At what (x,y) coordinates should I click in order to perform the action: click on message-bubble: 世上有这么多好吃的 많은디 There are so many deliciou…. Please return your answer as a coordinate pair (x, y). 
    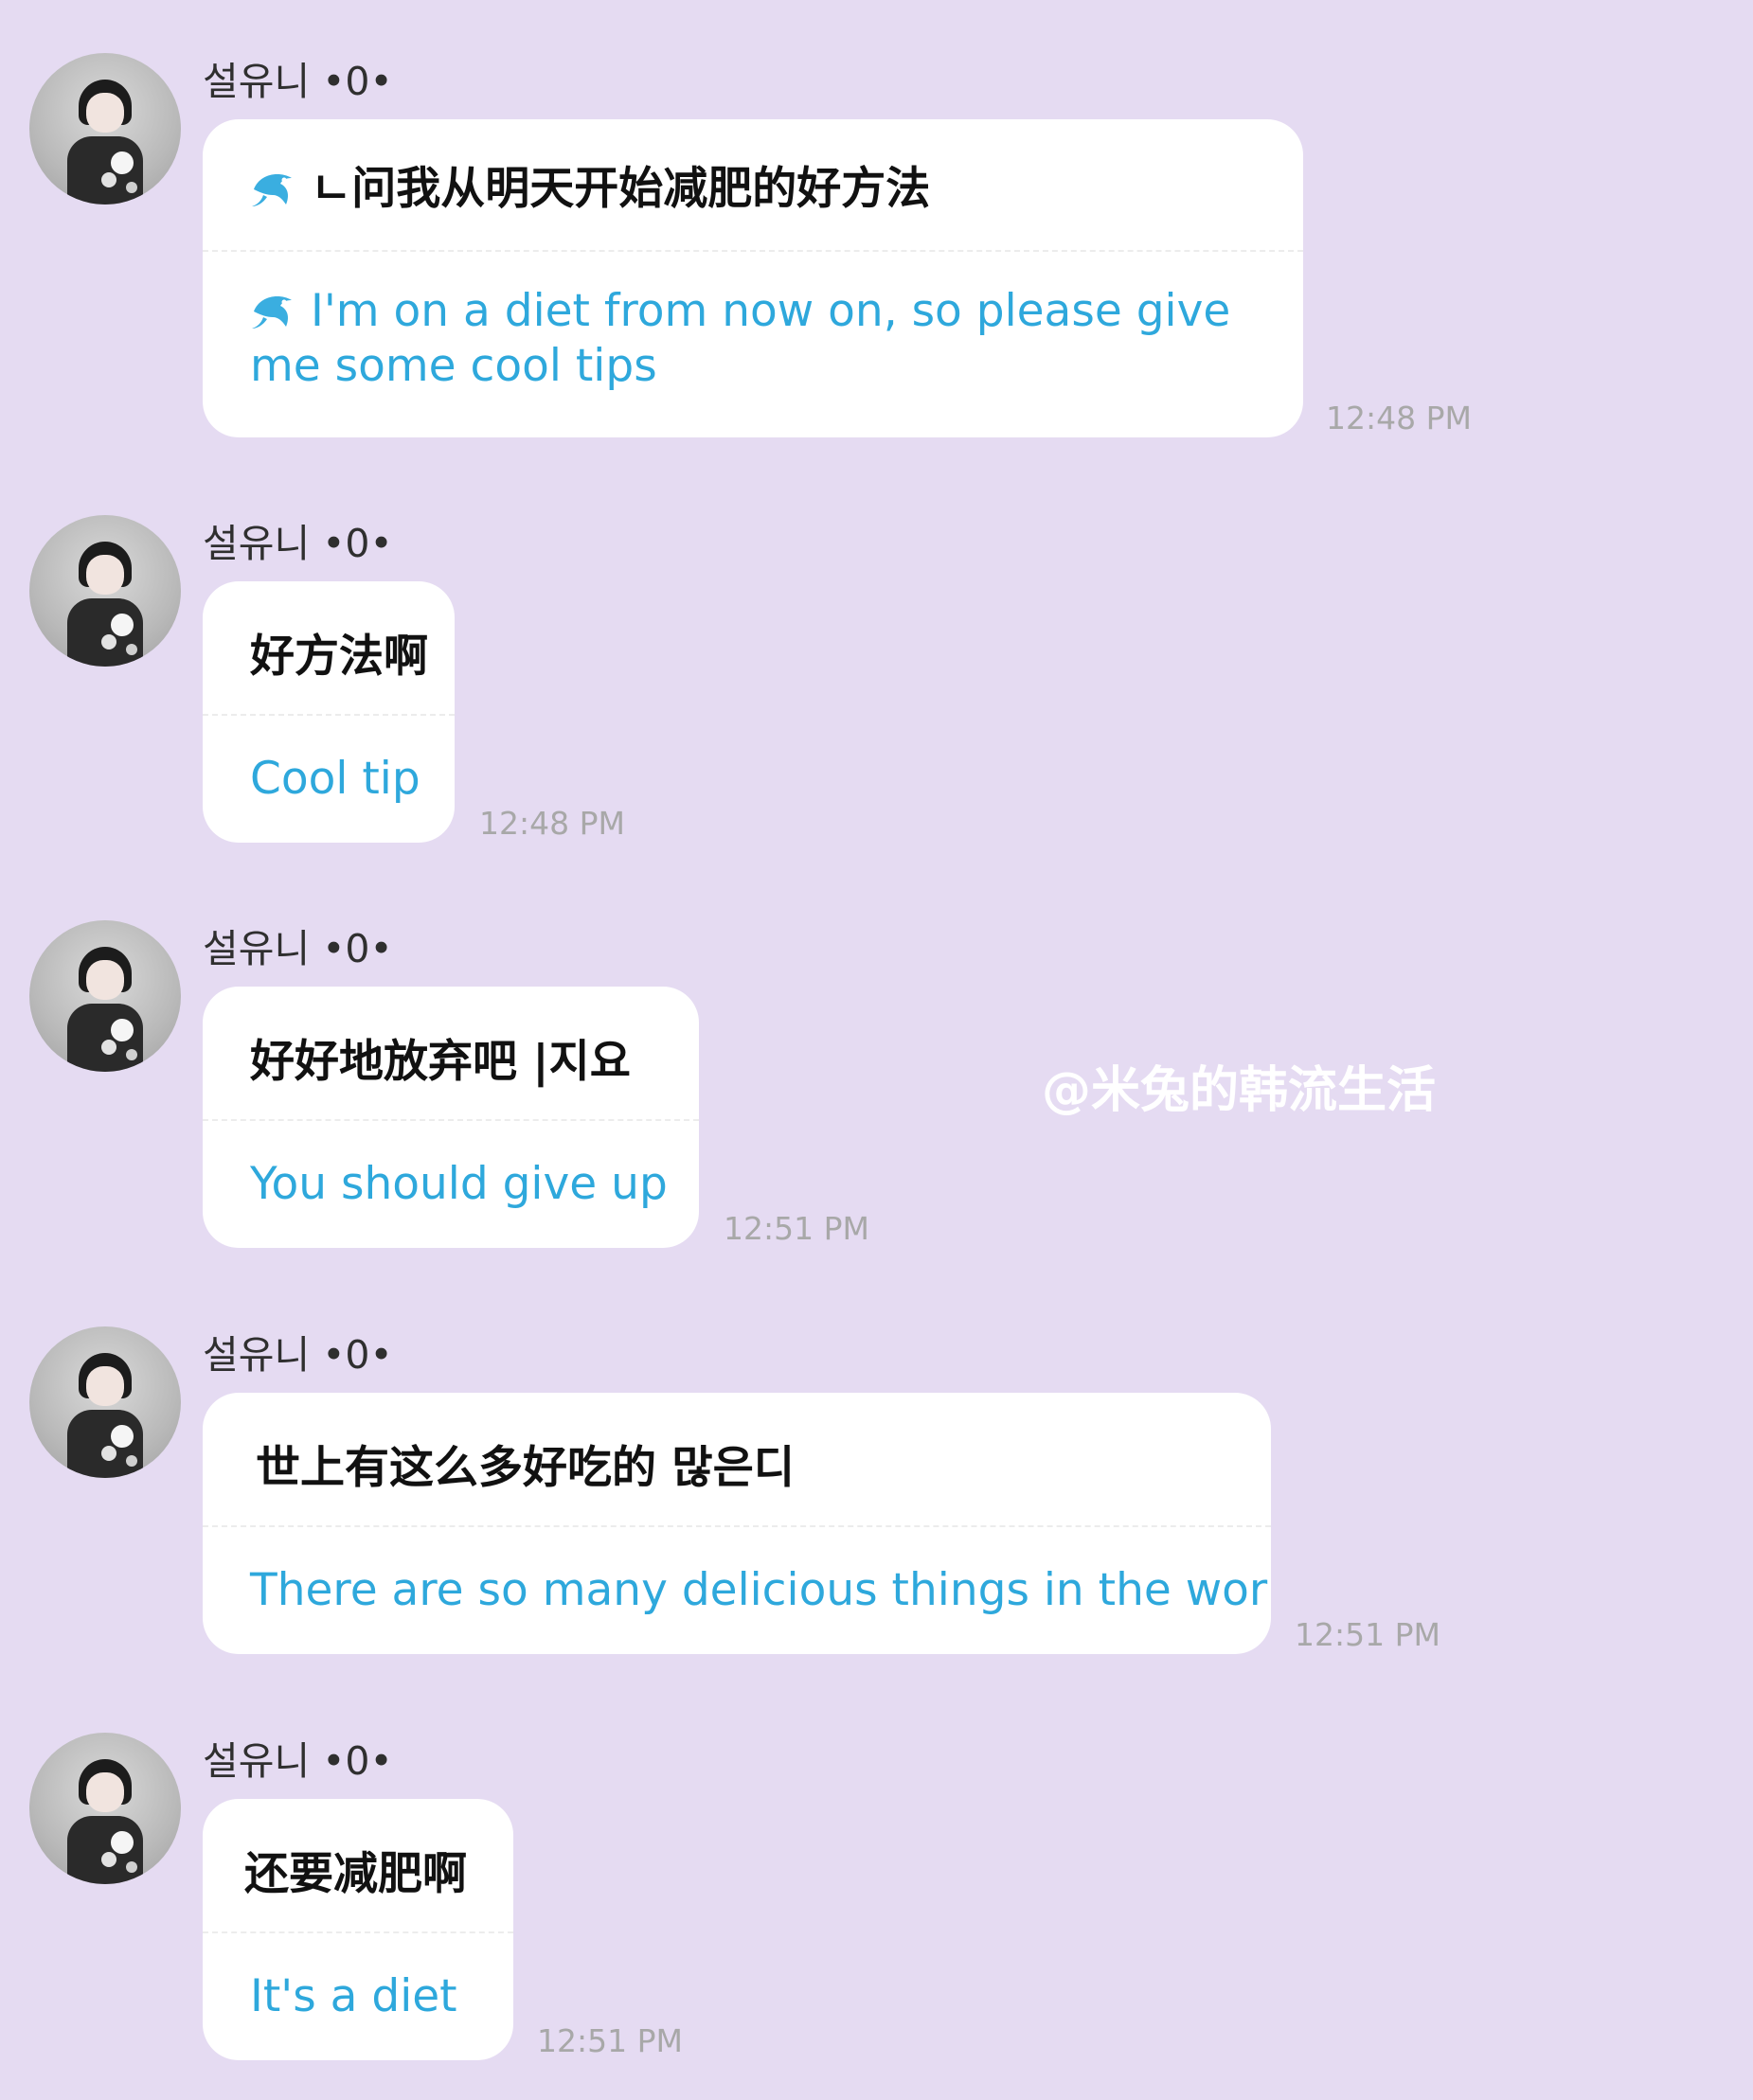
    Looking at the image, I should click on (737, 1523).